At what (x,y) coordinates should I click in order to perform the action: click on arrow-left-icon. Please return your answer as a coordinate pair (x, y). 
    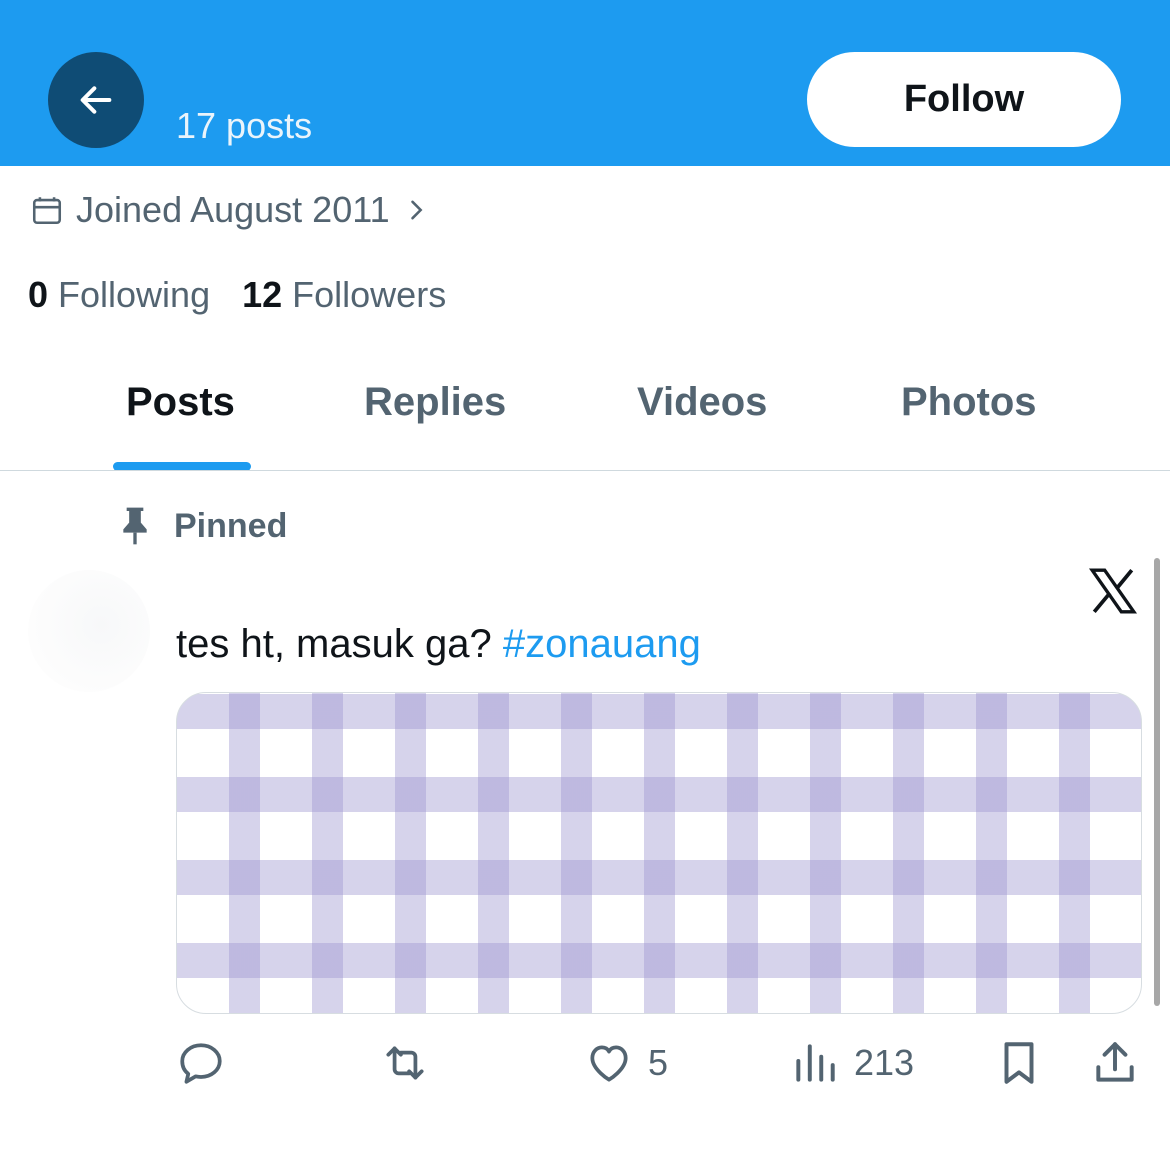
    Looking at the image, I should click on (96, 100).